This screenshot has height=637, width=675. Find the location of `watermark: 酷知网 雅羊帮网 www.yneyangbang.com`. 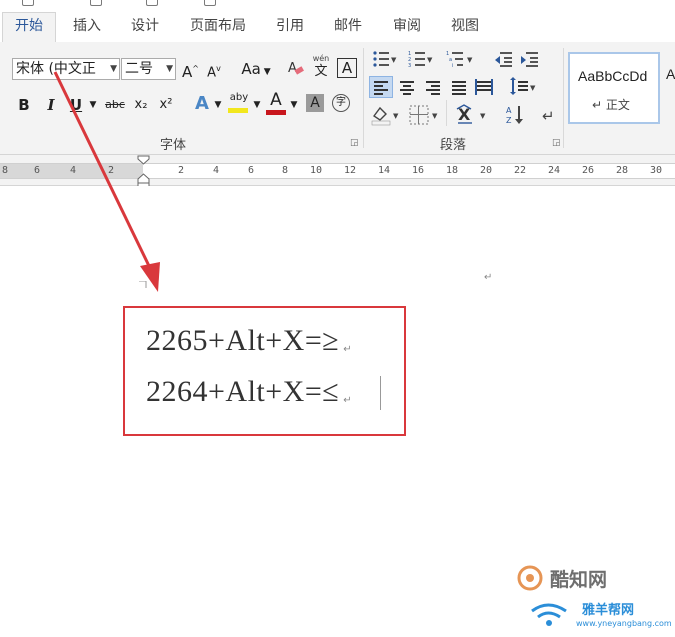

watermark: 酷知网 雅羊帮网 www.yneyangbang.com is located at coordinates (595, 600).